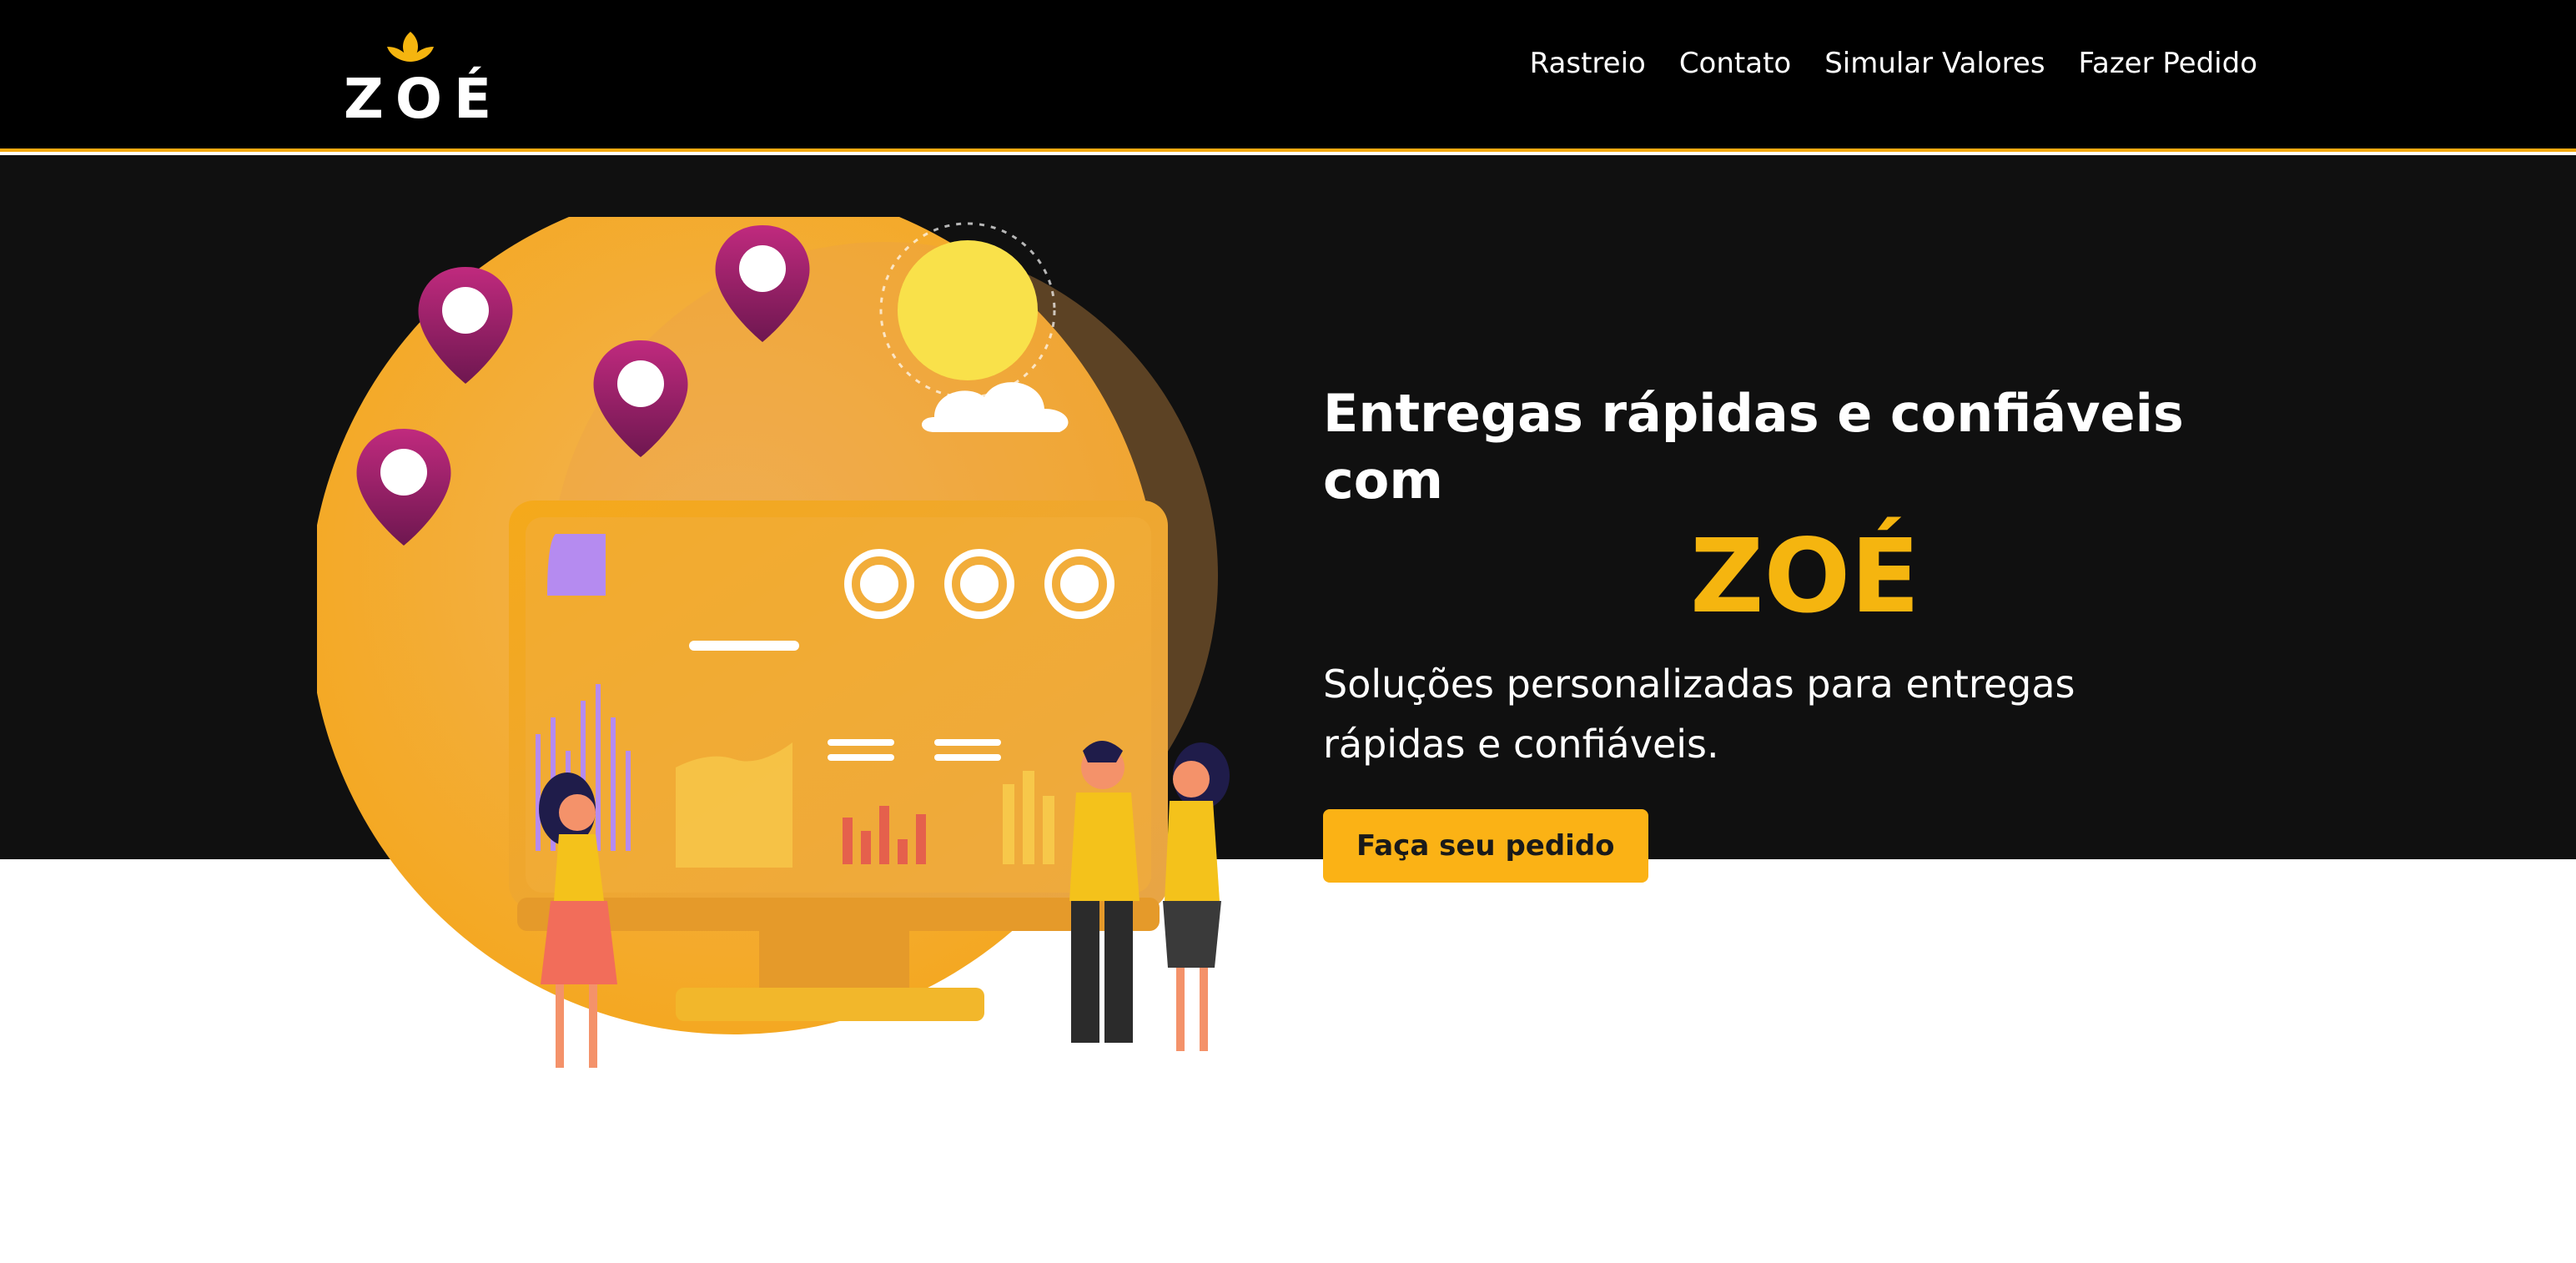 This screenshot has width=2576, height=1263. Describe the element at coordinates (1196, 897) in the screenshot. I see `woman-figure-right` at that location.